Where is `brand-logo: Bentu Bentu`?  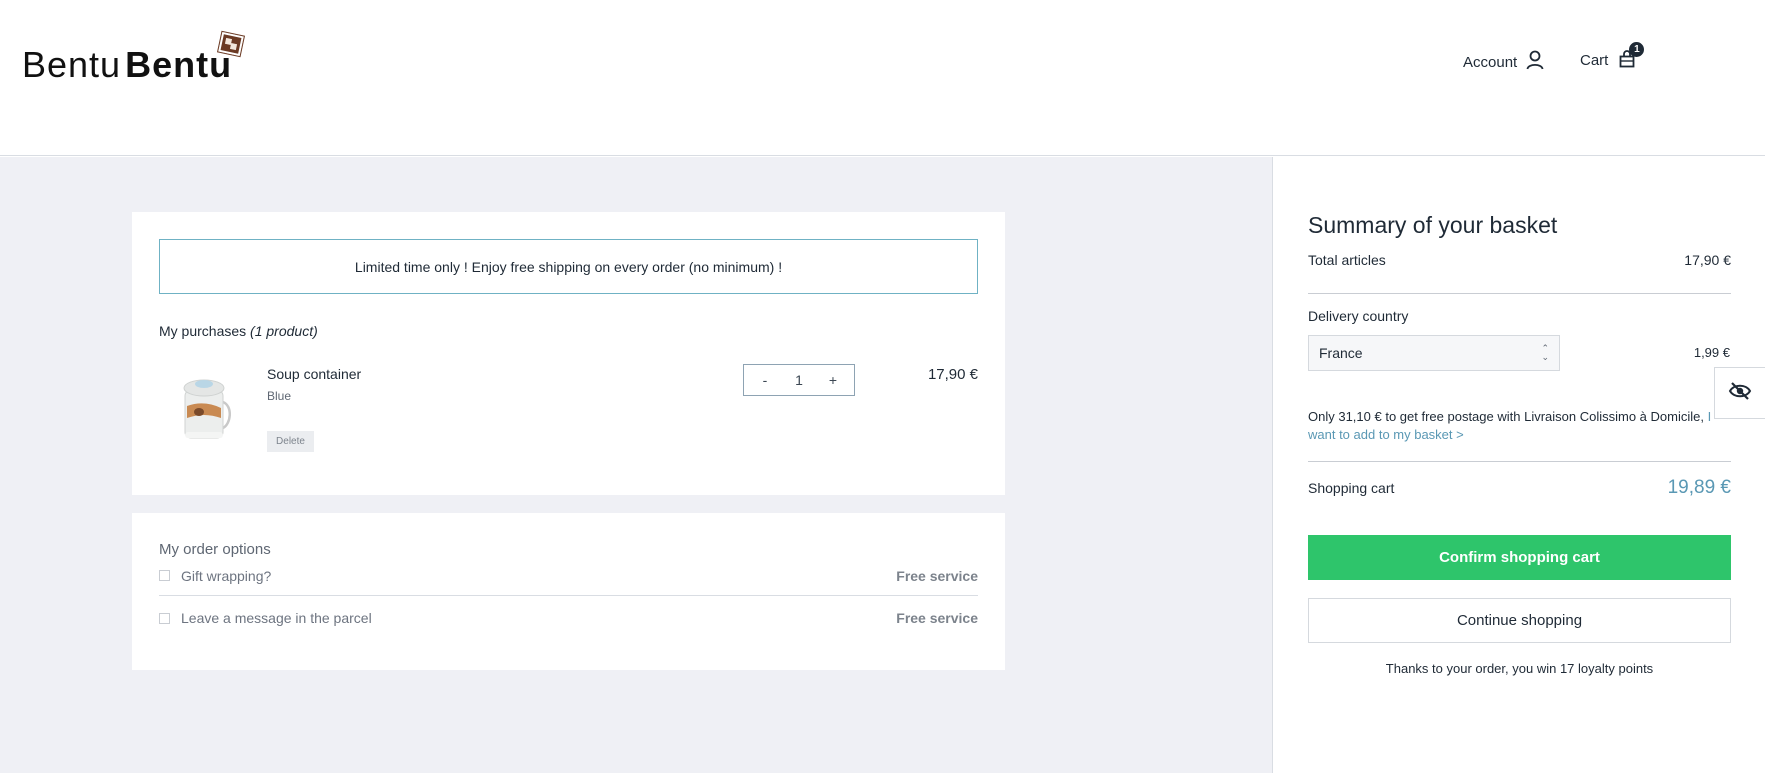 brand-logo: Bentu Bentu is located at coordinates (127, 65).